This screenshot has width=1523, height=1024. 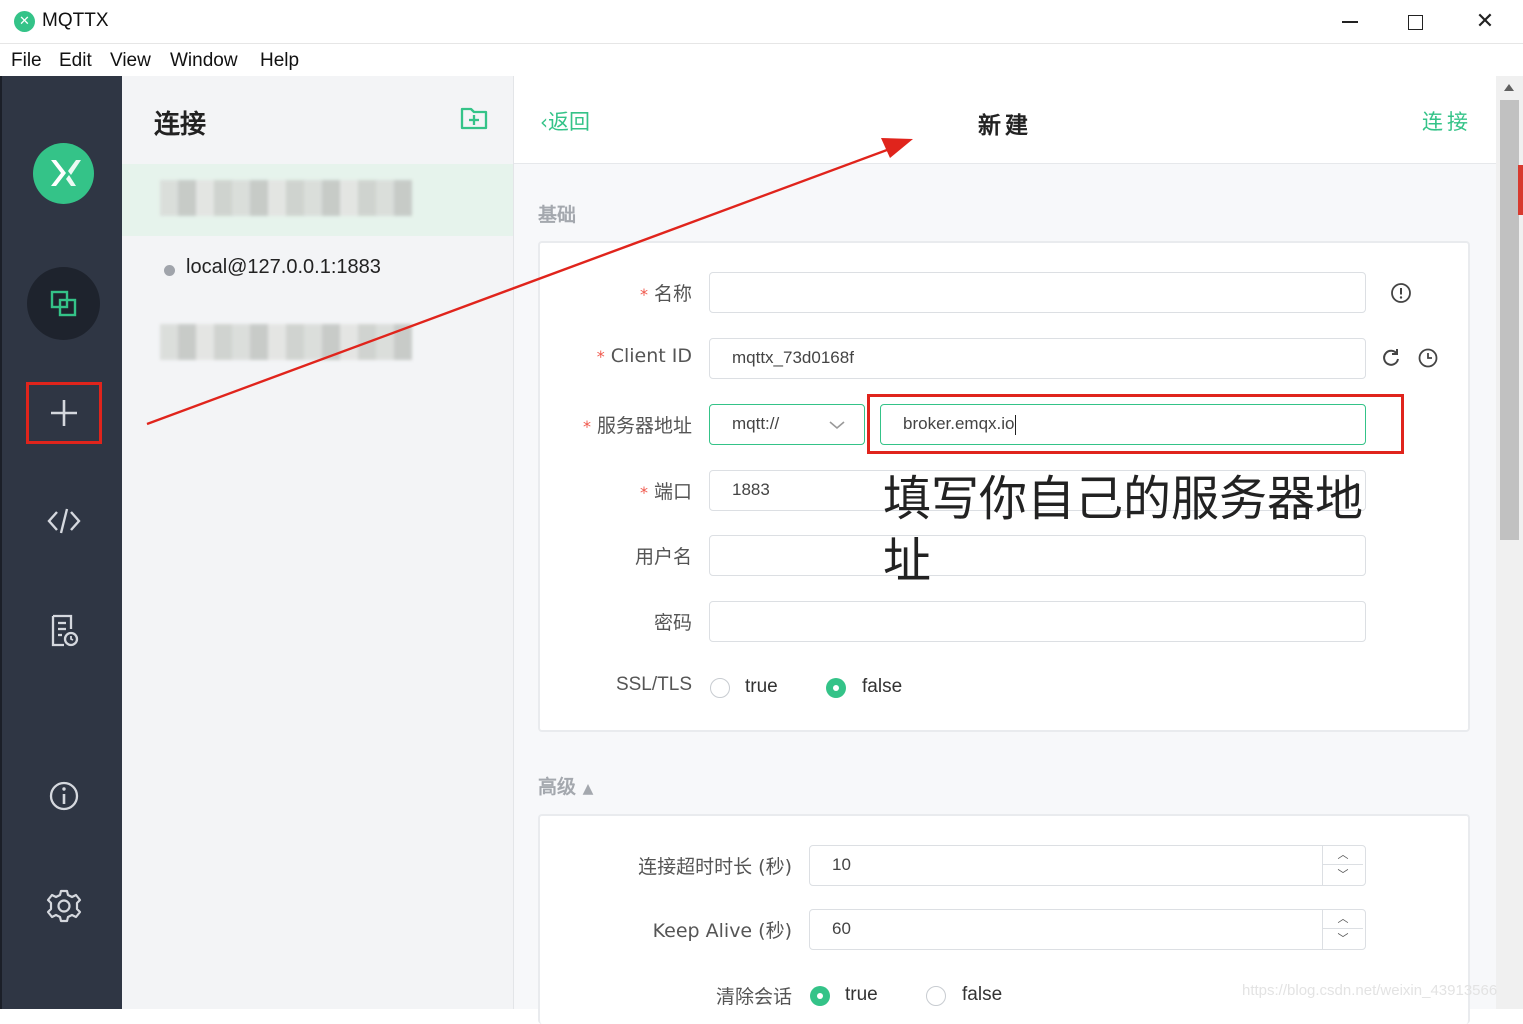 What do you see at coordinates (1391, 358) in the screenshot?
I see `refresh-icon` at bounding box center [1391, 358].